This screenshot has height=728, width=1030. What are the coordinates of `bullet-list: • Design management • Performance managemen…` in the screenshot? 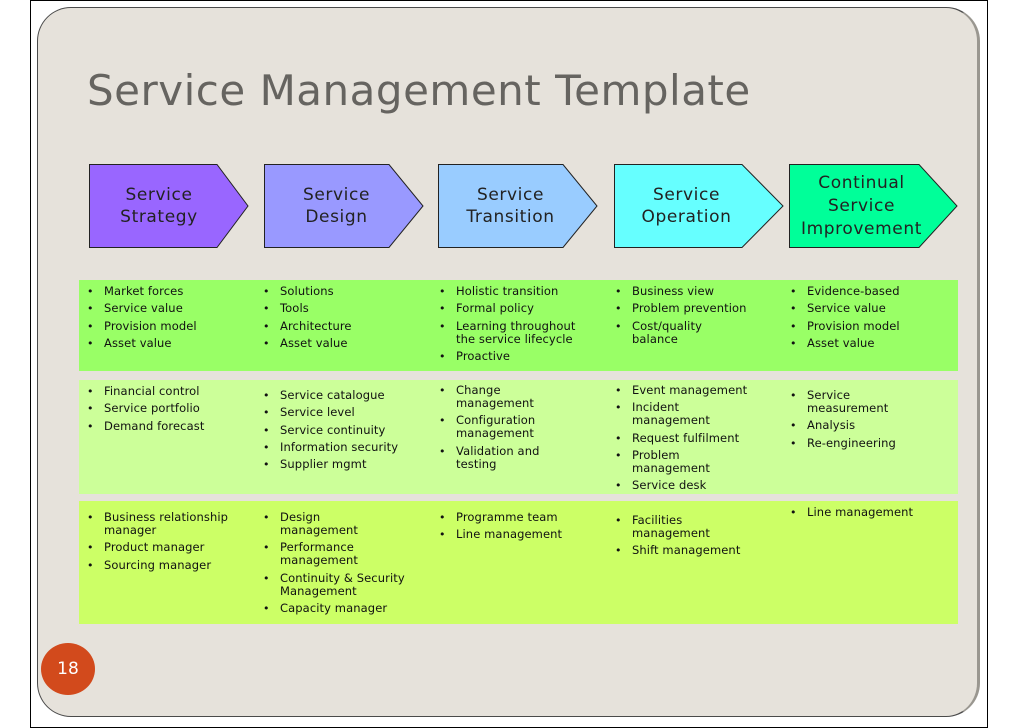 It's located at (339, 563).